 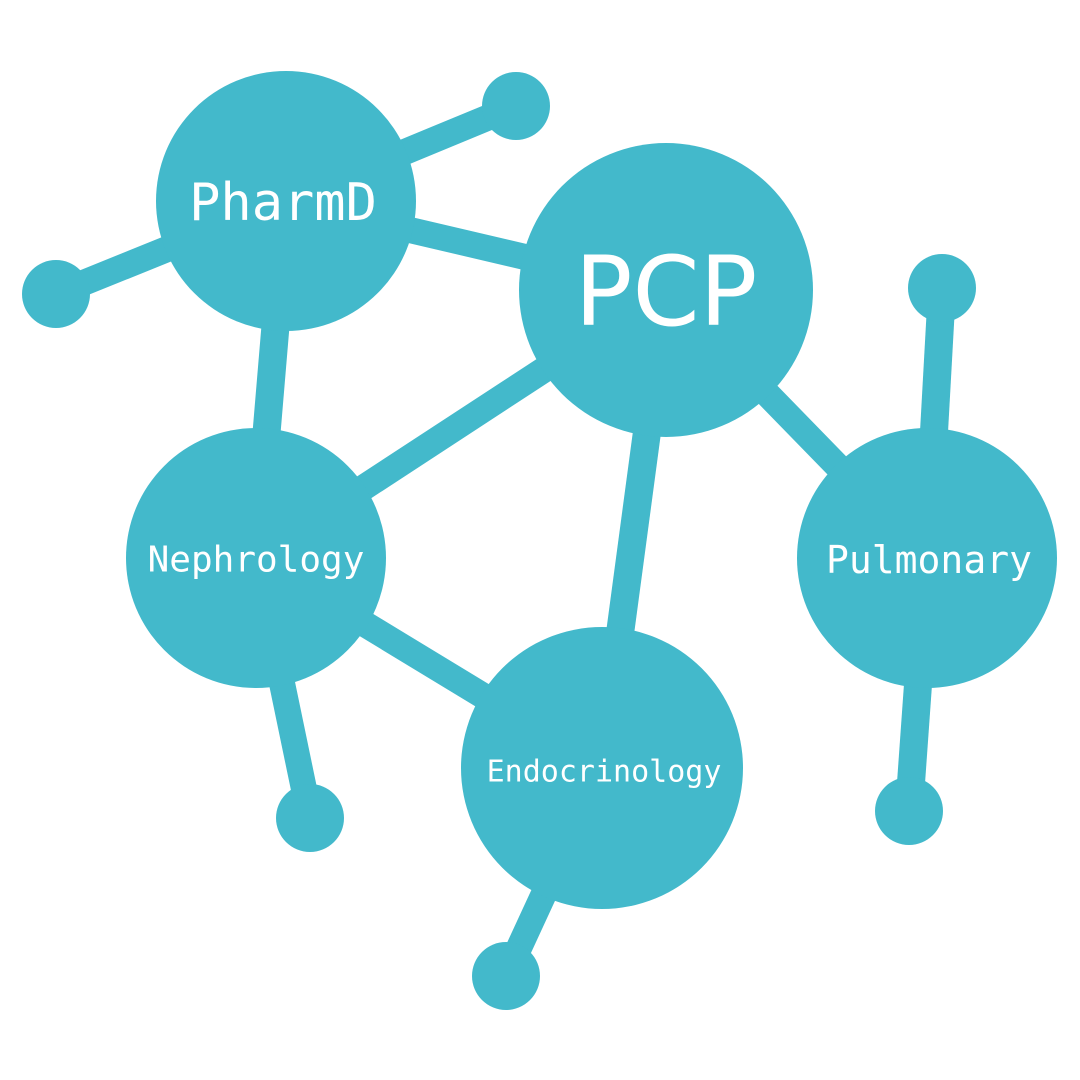 I want to click on endpoint-pharmd-top-right, so click(x=516, y=106).